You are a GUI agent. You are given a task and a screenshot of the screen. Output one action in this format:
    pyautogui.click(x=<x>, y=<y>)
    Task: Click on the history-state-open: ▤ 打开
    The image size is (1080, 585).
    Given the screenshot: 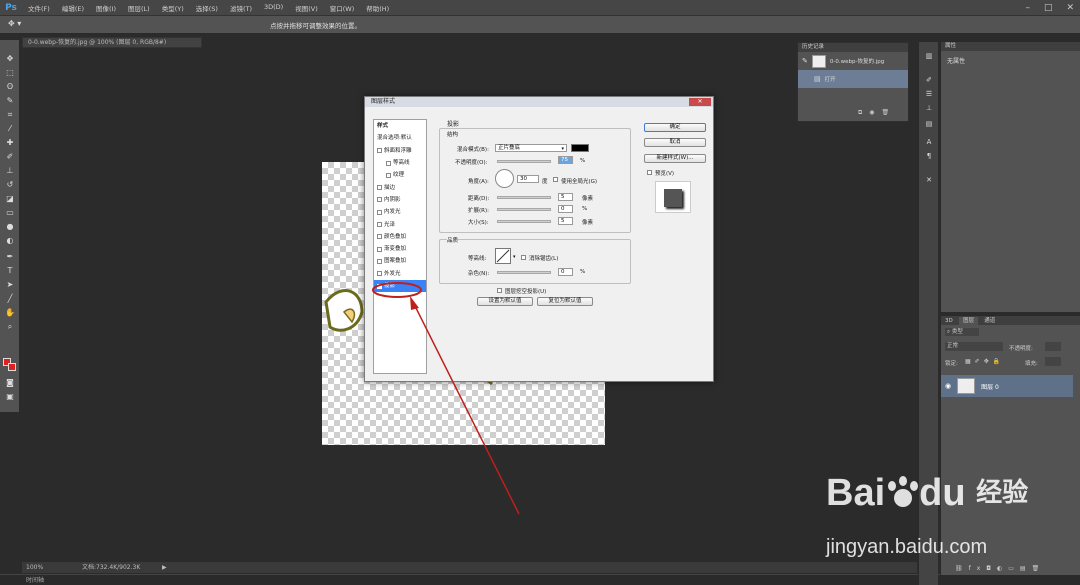 What is the action you would take?
    pyautogui.click(x=853, y=79)
    